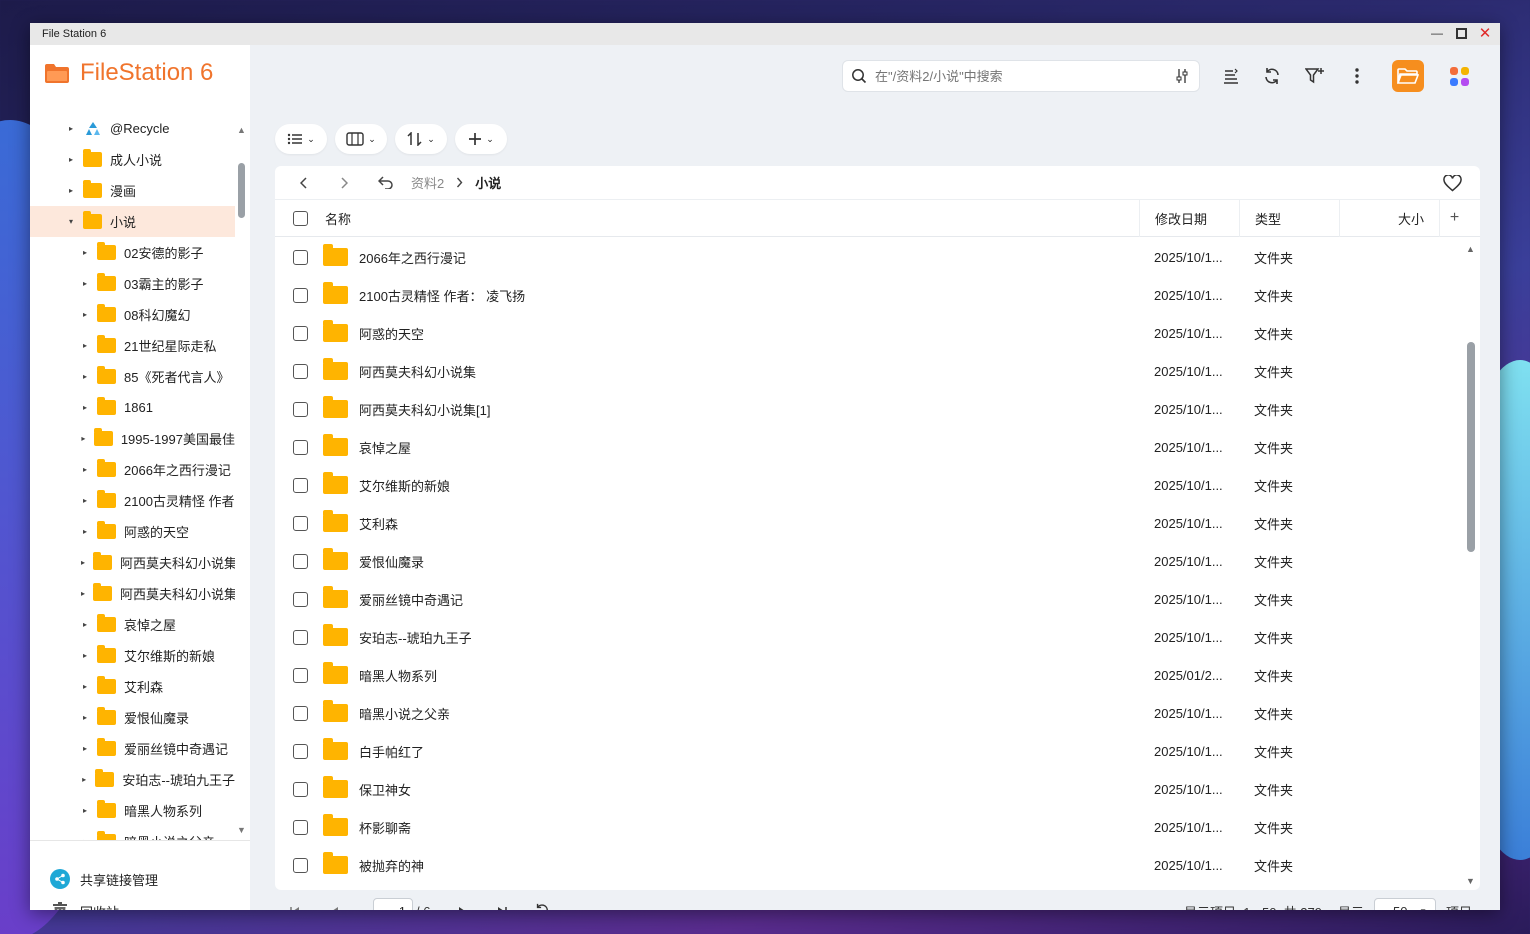 The image size is (1530, 934). What do you see at coordinates (132, 190) in the screenshot?
I see `tree-item: ▸ 漫画` at bounding box center [132, 190].